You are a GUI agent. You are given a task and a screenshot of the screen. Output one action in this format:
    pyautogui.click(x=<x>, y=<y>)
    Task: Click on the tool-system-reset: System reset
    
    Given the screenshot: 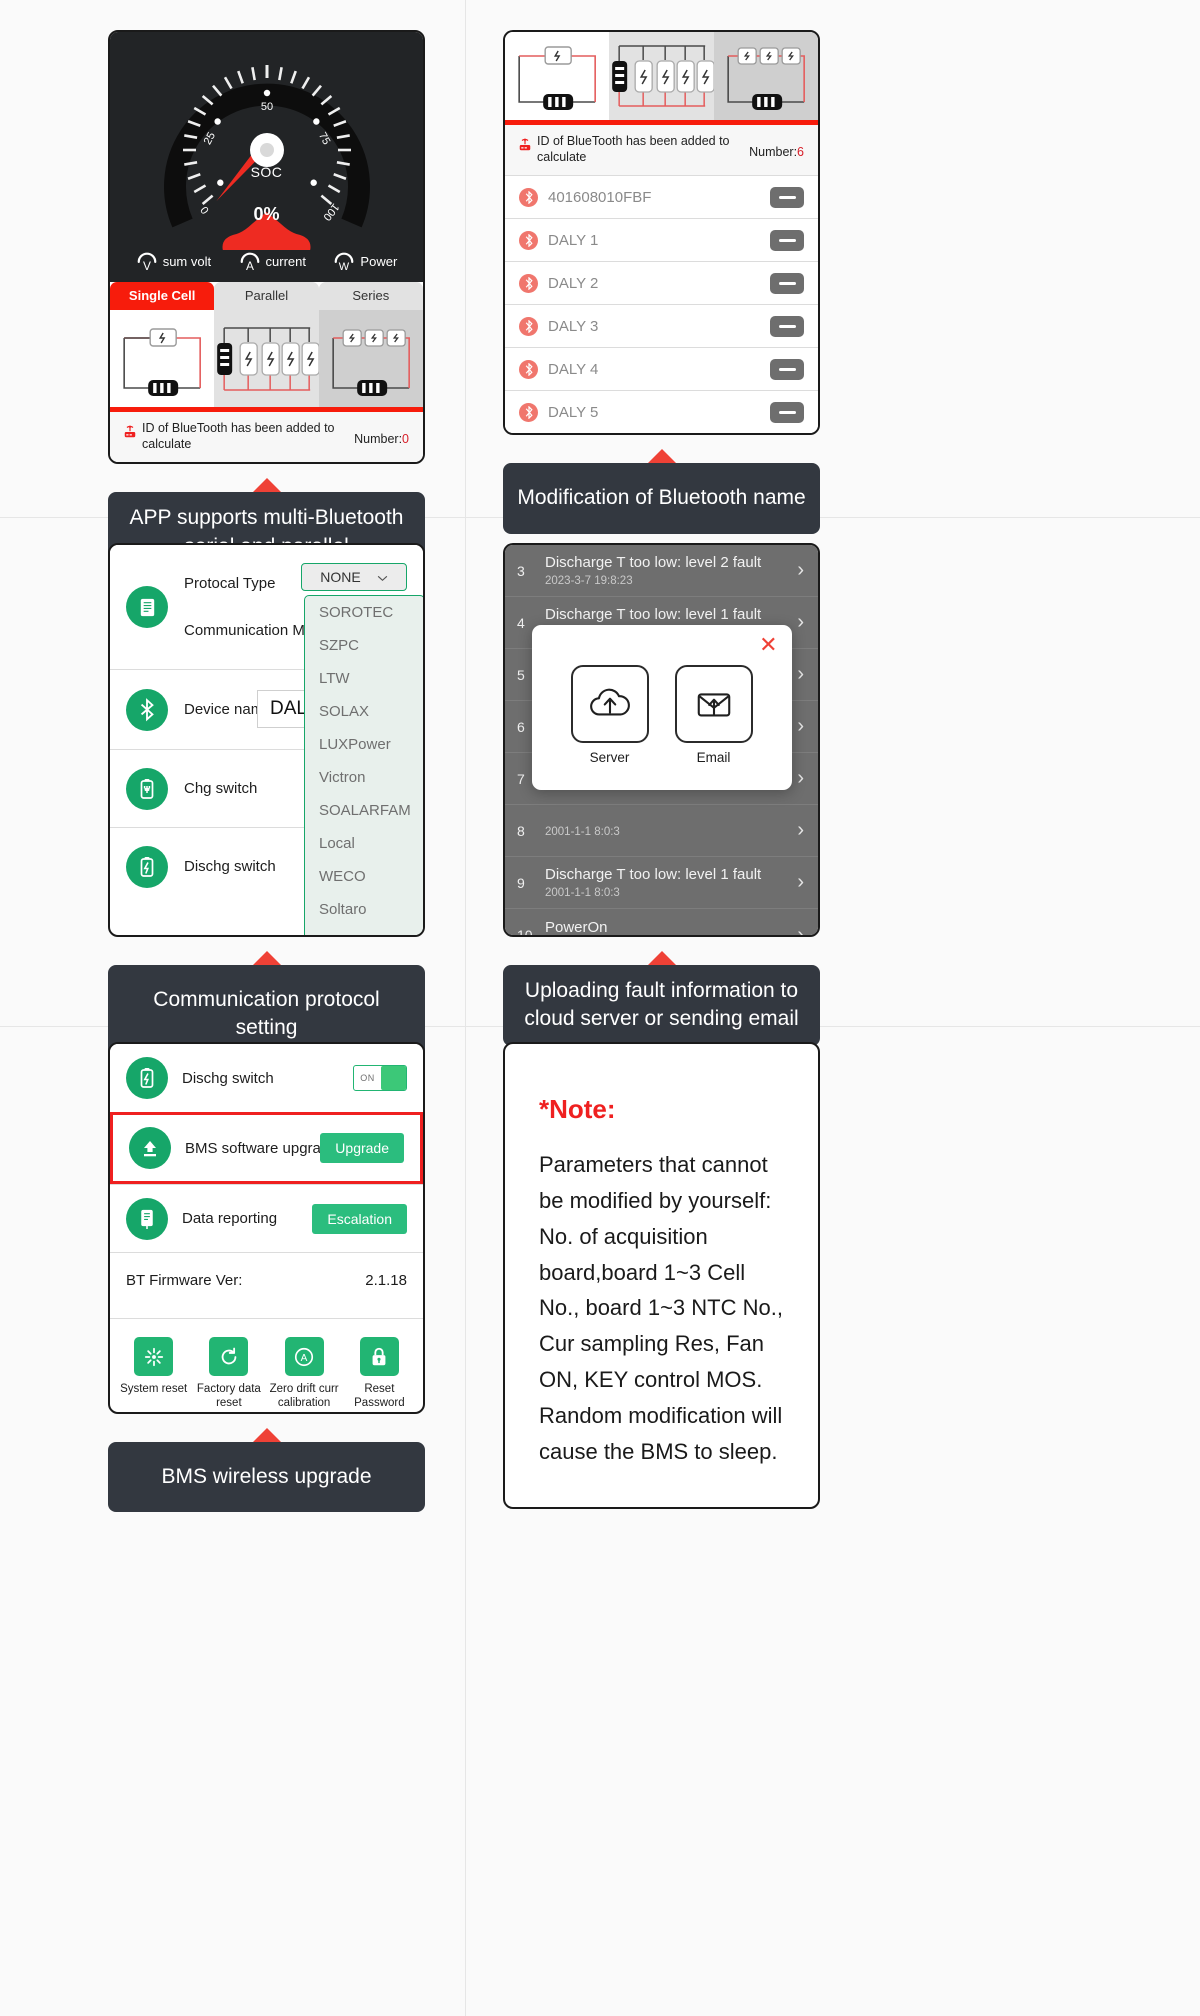 What is the action you would take?
    pyautogui.click(x=154, y=1374)
    